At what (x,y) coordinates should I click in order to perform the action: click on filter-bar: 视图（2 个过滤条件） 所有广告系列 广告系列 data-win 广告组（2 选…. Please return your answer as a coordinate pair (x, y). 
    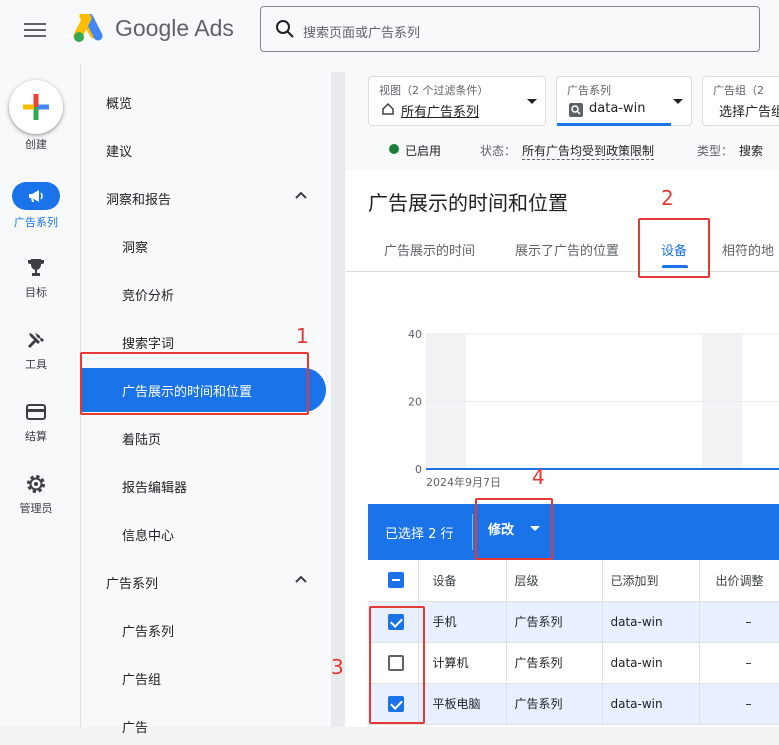
    Looking at the image, I should click on (562, 123).